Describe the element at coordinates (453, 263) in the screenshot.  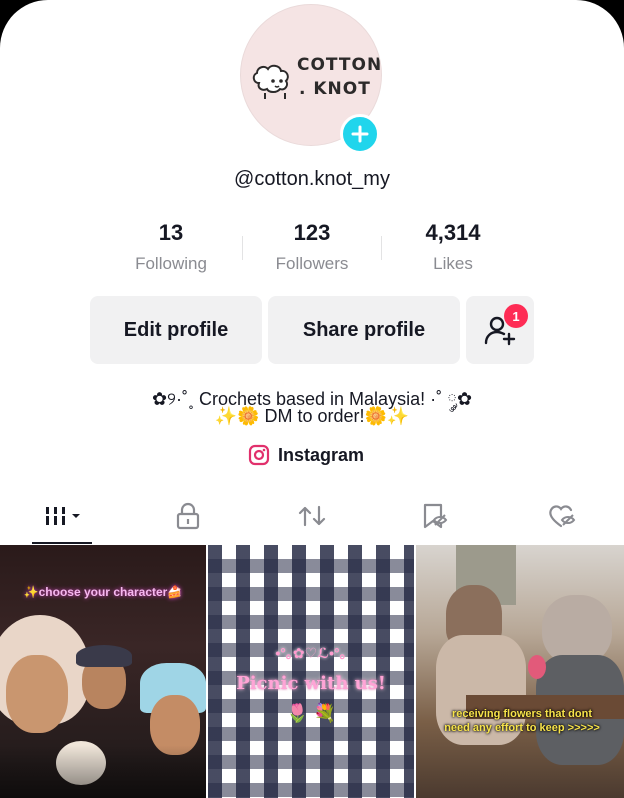
I see `likes-label: Likes` at that location.